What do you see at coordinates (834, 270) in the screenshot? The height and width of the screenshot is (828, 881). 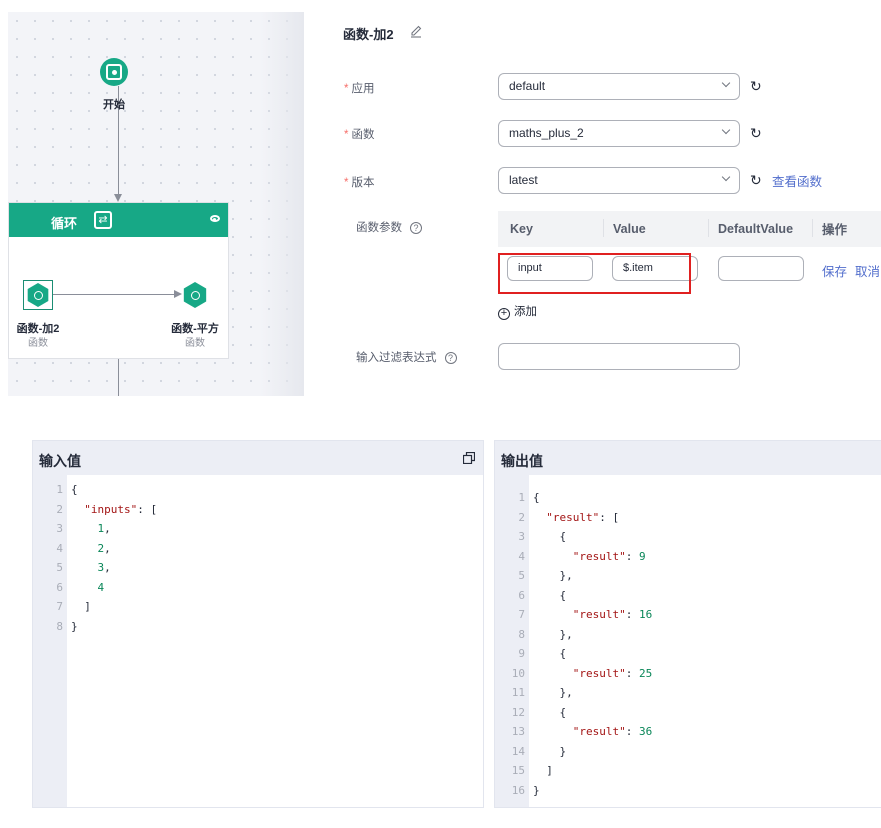 I see `save-button: 保存` at bounding box center [834, 270].